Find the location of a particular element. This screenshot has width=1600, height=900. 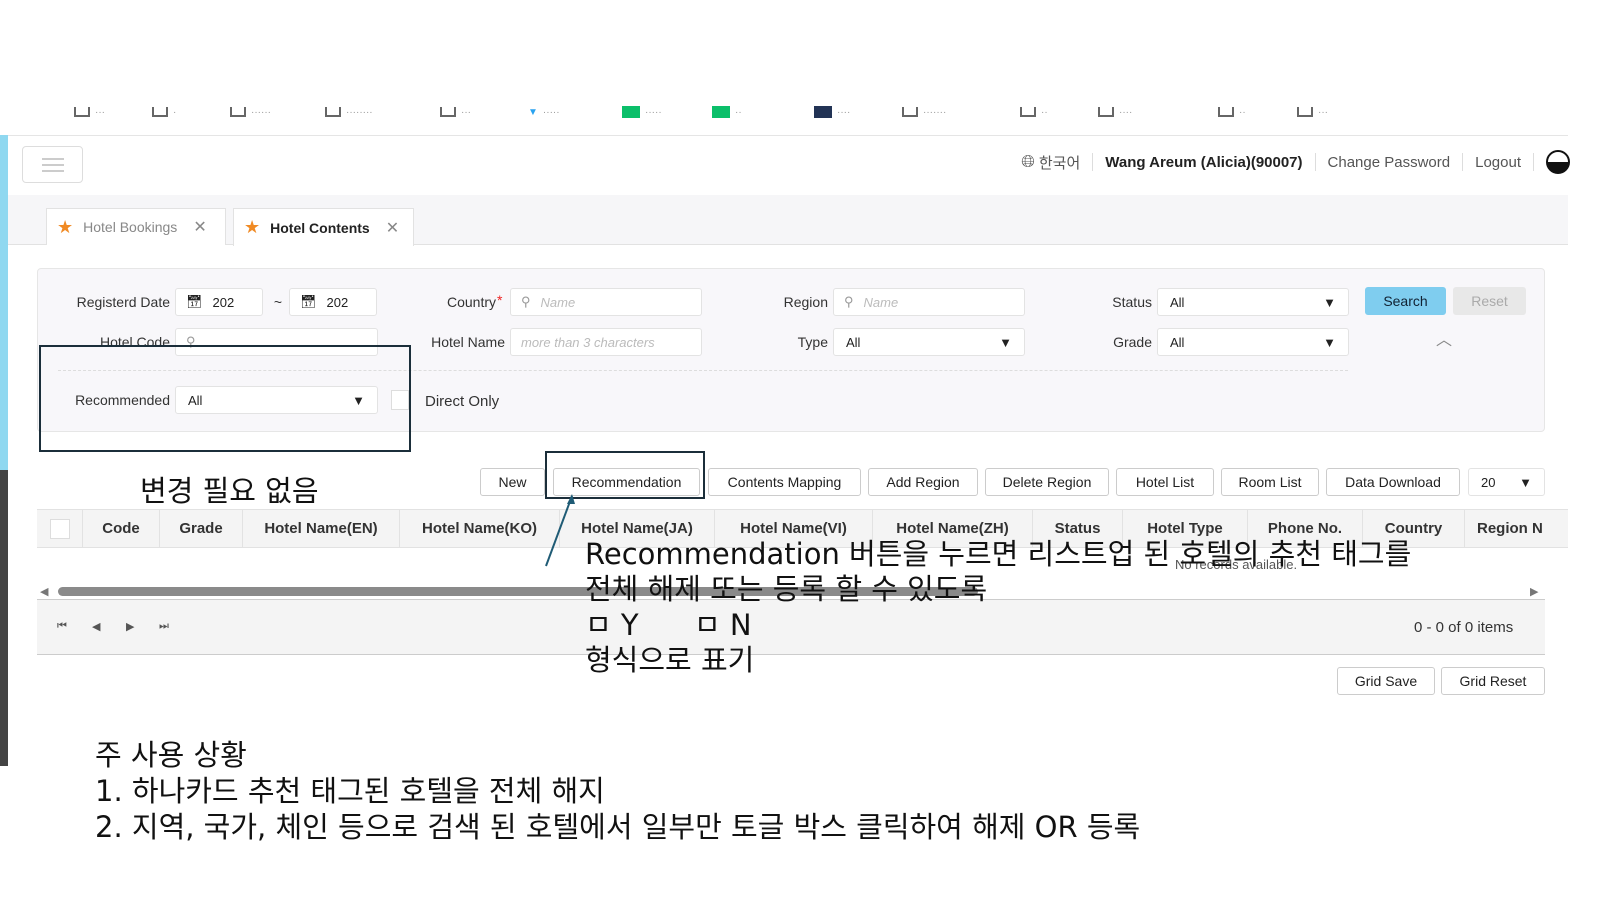

column-header: Code is located at coordinates (121, 528).